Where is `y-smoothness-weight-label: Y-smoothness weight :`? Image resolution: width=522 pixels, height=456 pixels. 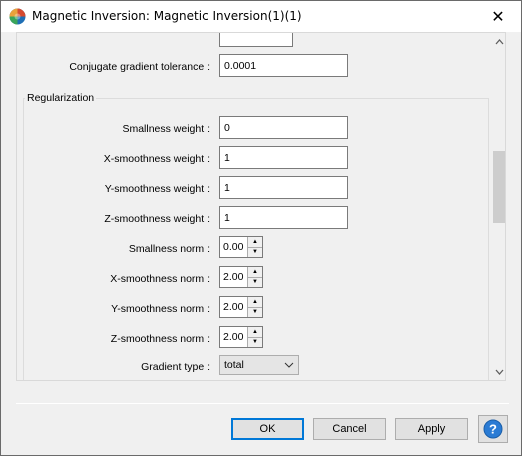 y-smoothness-weight-label: Y-smoothness weight : is located at coordinates (157, 189).